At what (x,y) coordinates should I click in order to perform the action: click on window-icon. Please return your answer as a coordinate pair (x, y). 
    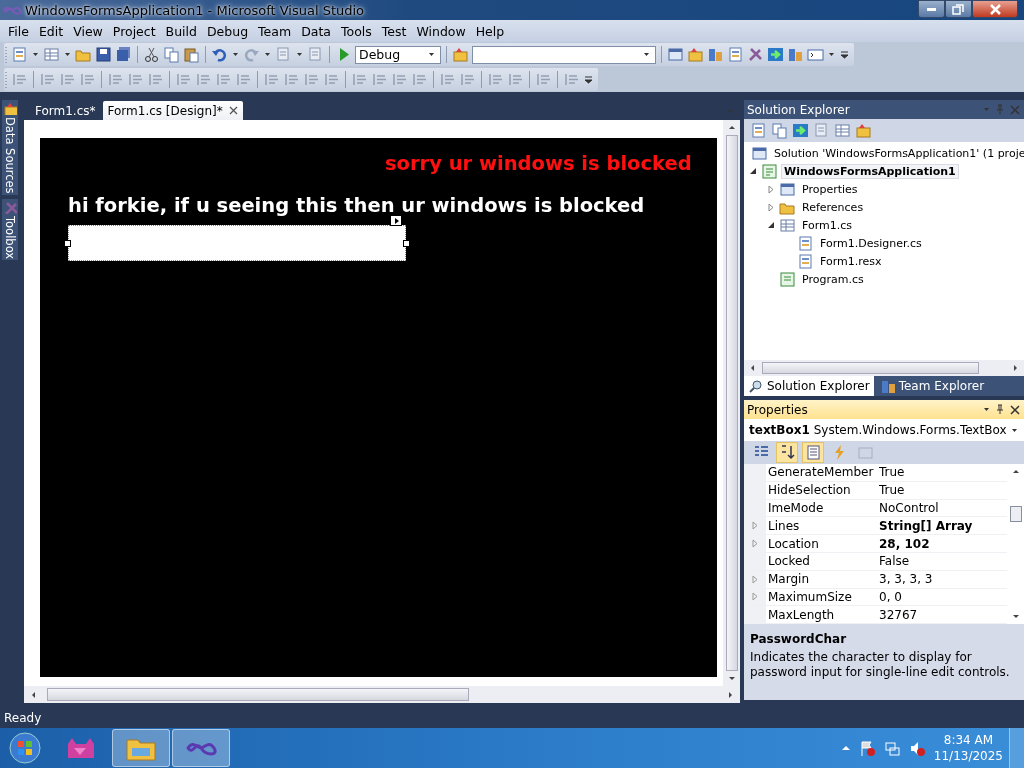
    Looking at the image, I should click on (675, 54).